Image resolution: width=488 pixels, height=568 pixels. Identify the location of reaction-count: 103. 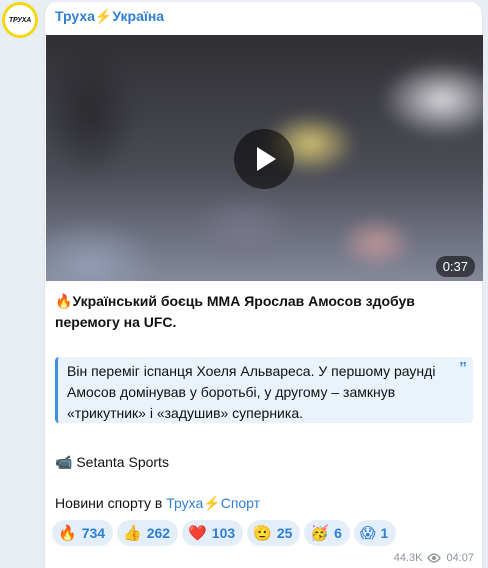
(223, 533).